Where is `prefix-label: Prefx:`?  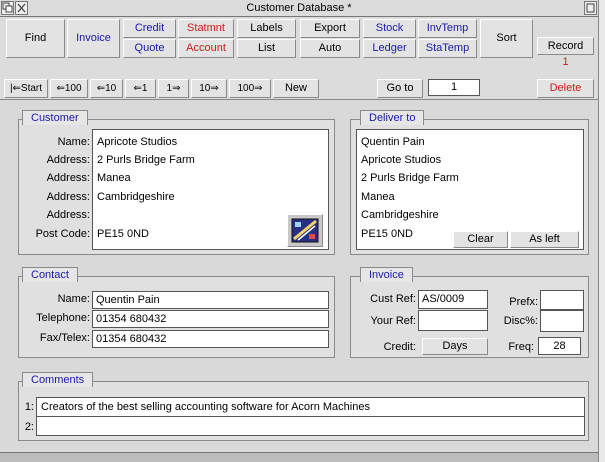
prefix-label: Prefx: is located at coordinates (523, 302).